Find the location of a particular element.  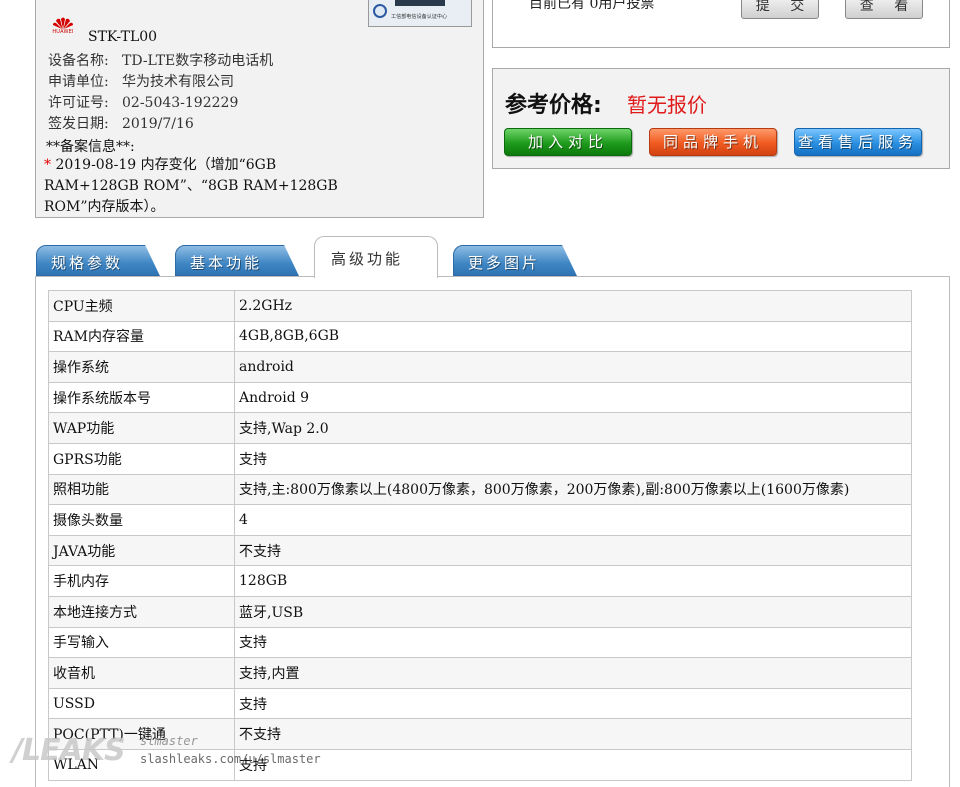

tab-basic-functions: 基本功能 is located at coordinates (237, 260).